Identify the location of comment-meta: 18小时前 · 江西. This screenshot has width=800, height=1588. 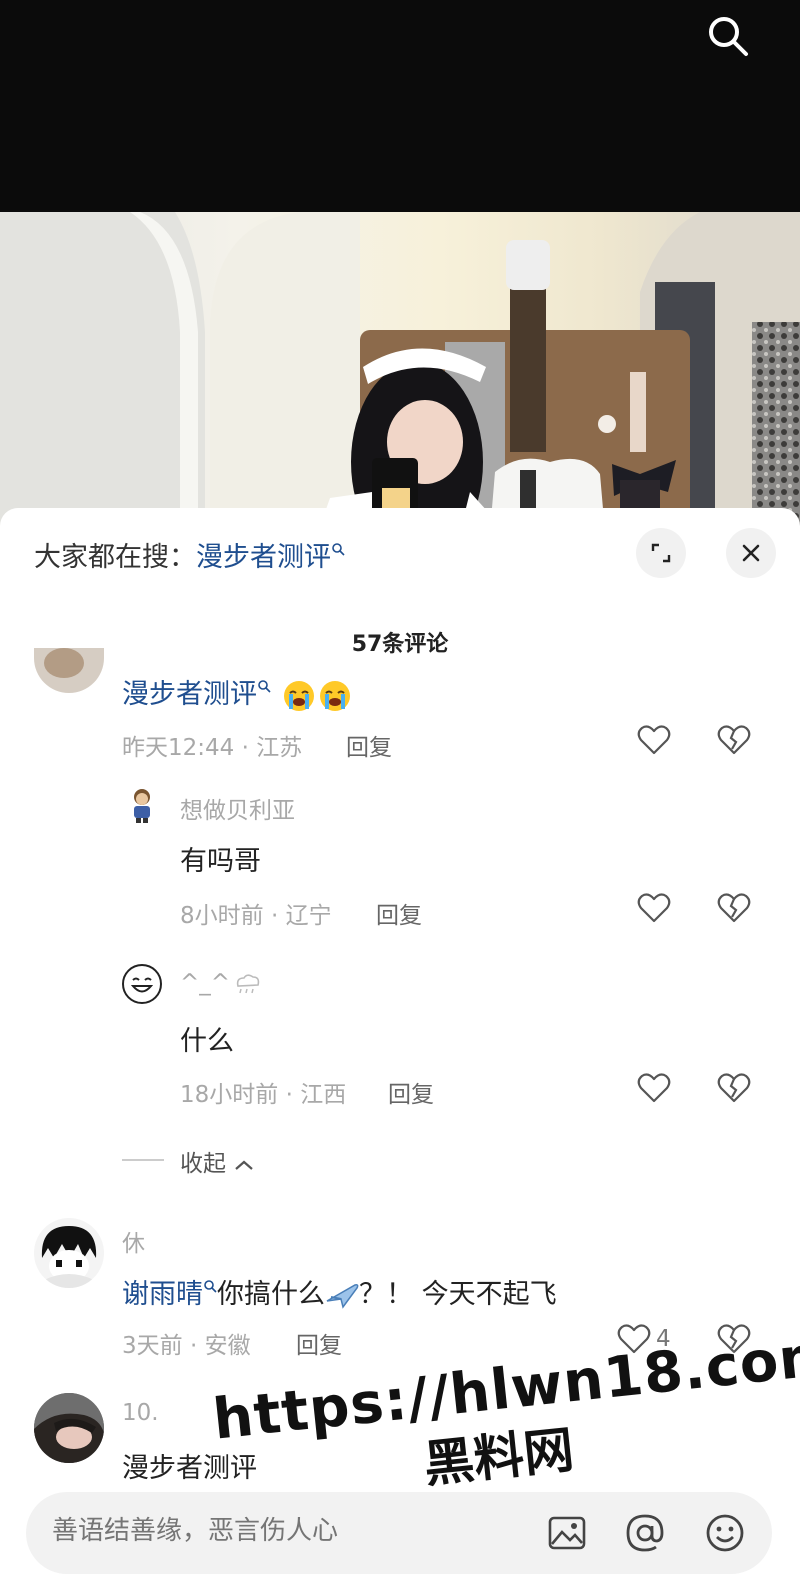
(263, 1095).